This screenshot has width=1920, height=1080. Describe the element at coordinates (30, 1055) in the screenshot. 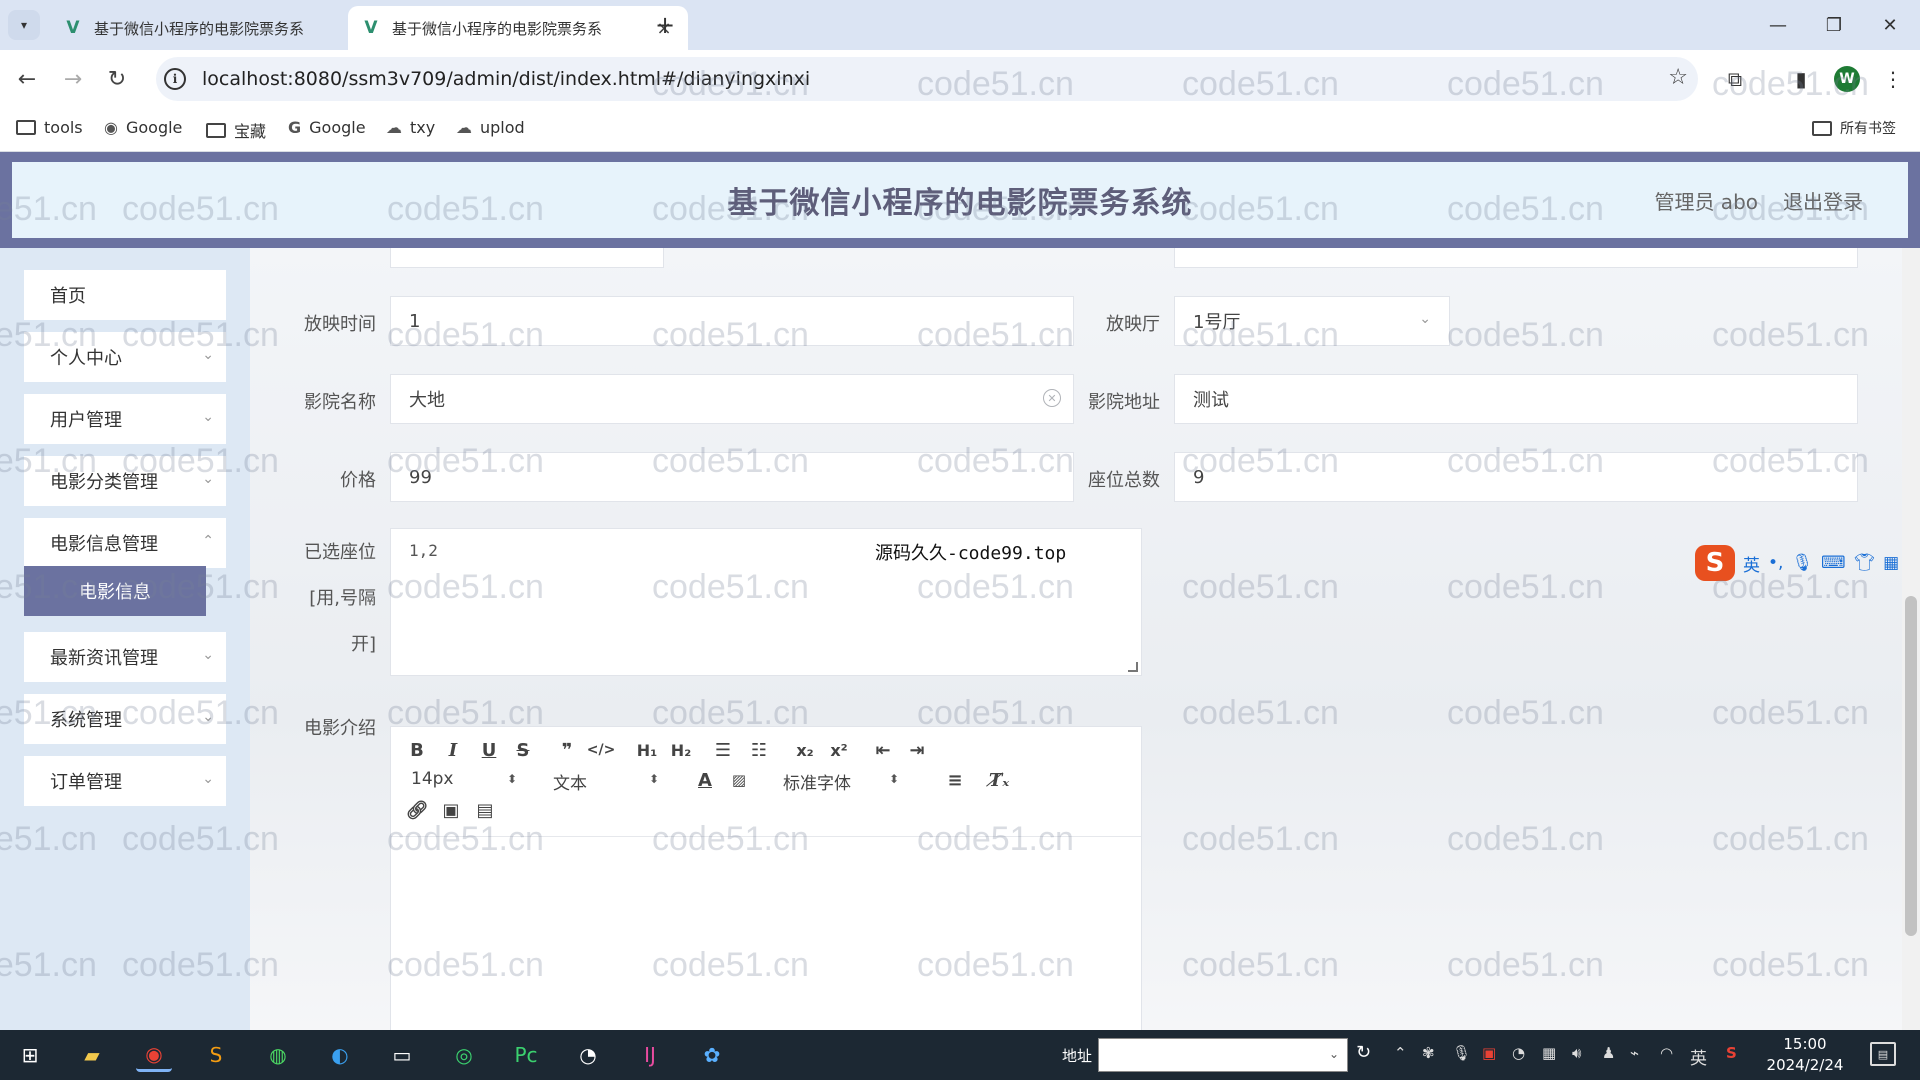

I see `windows-start-icon: ⊞` at that location.